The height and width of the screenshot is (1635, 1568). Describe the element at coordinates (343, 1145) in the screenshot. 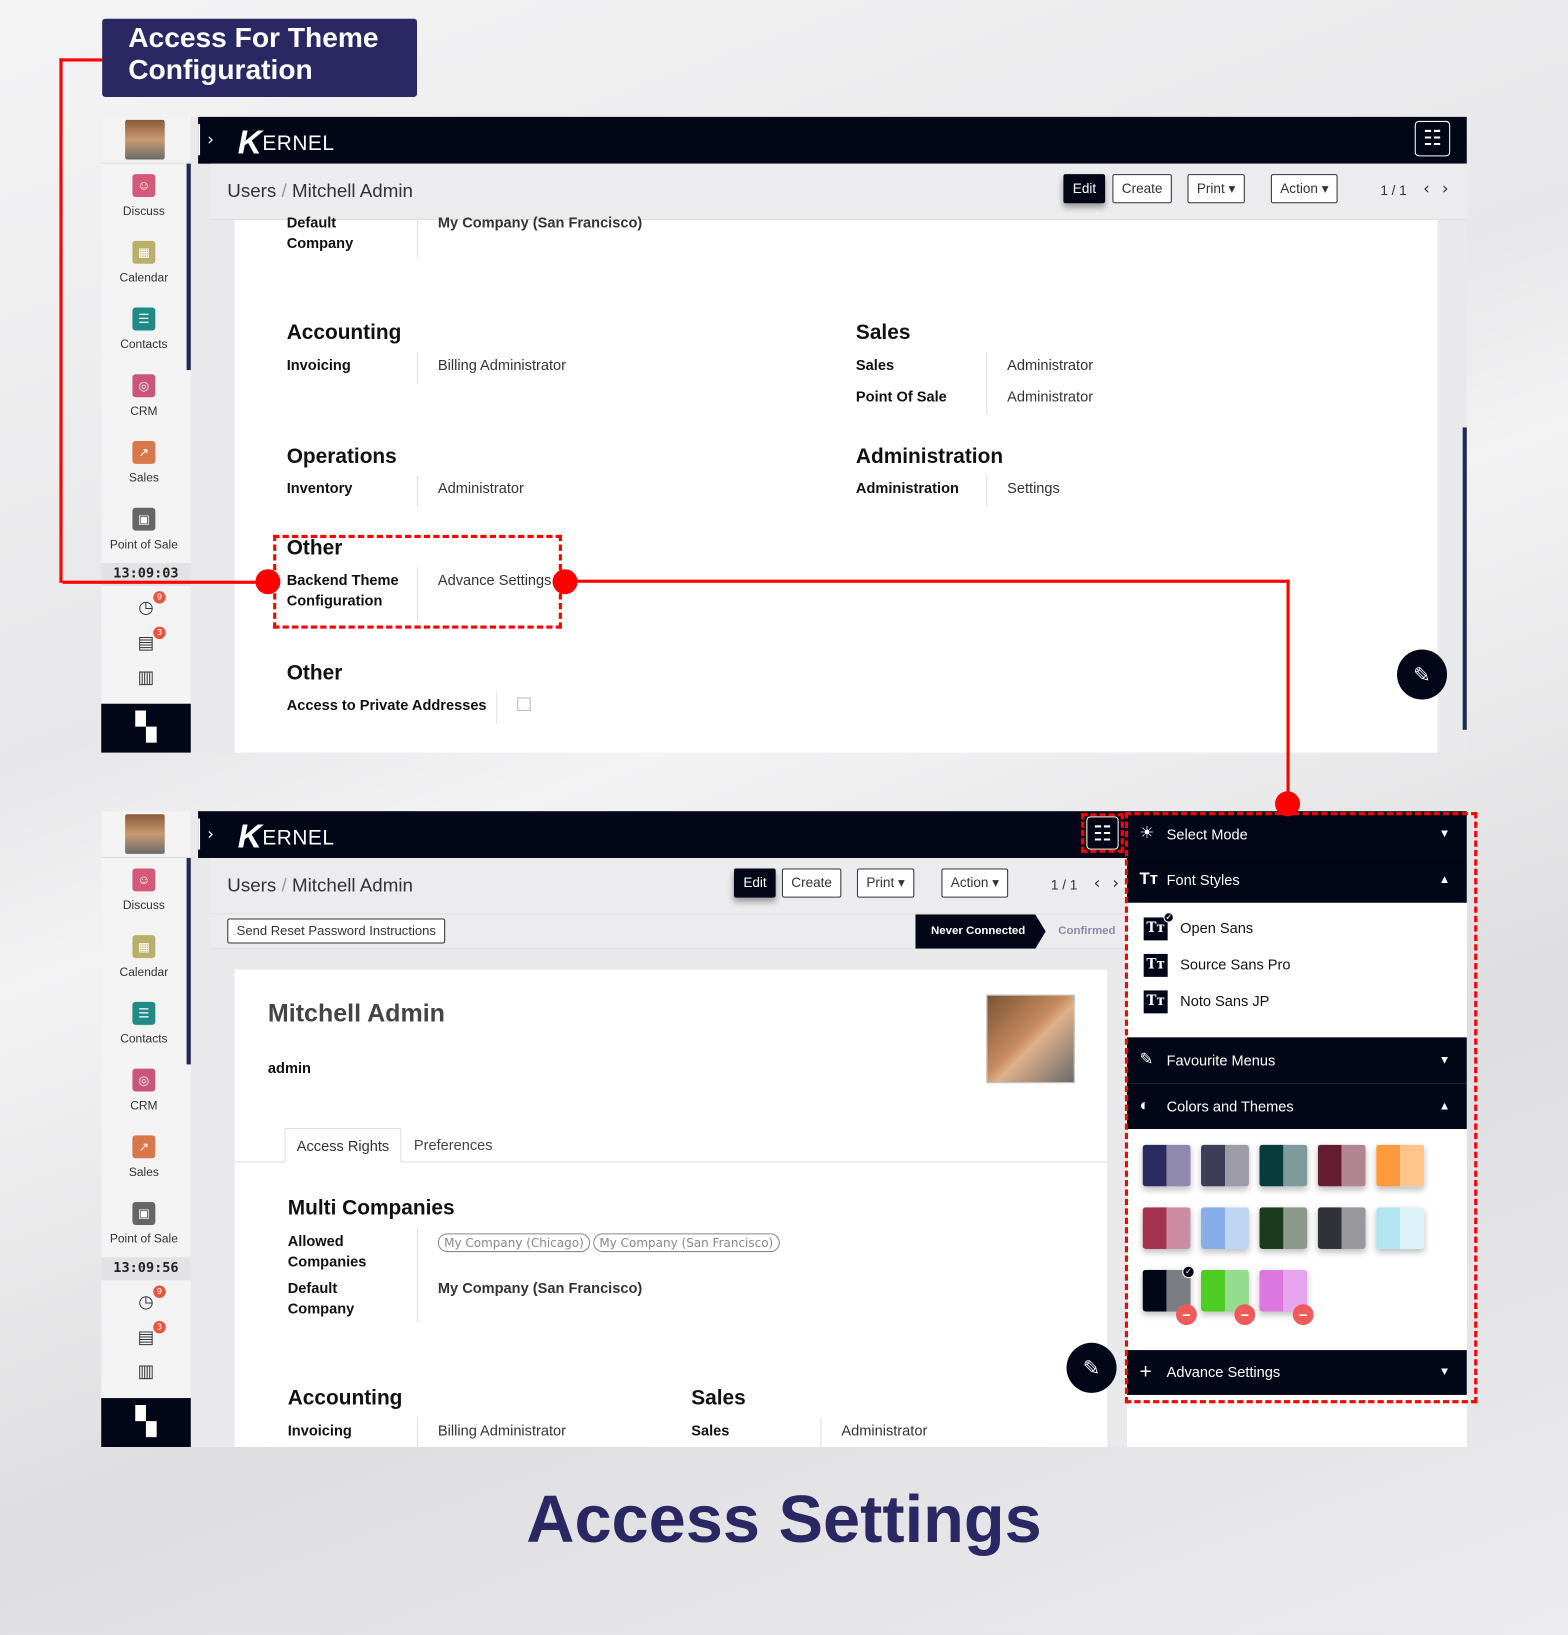

I see `tab-access-rights: Access Rights` at that location.